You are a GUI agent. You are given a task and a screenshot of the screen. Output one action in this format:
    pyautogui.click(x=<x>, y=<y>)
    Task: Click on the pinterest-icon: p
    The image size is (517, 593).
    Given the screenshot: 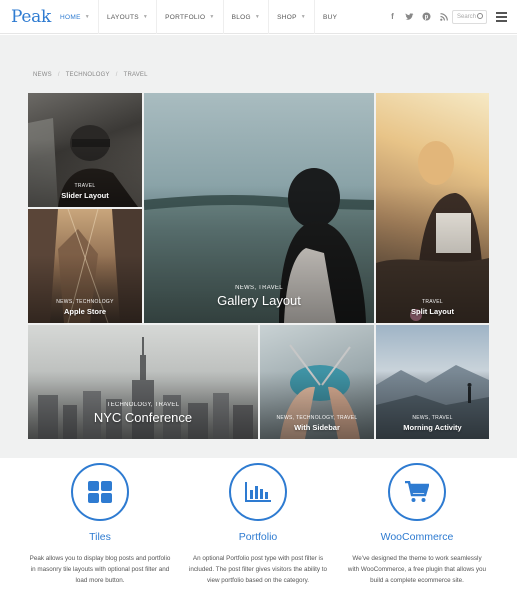 What is the action you would take?
    pyautogui.click(x=426, y=16)
    